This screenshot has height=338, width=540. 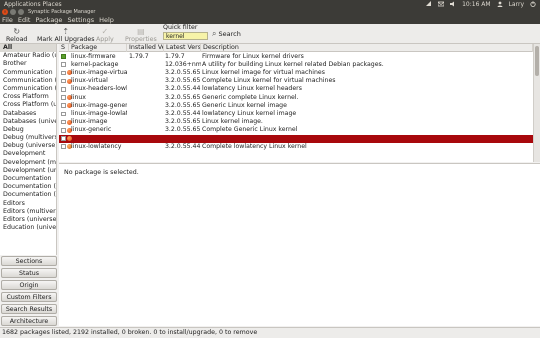 What do you see at coordinates (48, 20) in the screenshot?
I see `menu-package: Package` at bounding box center [48, 20].